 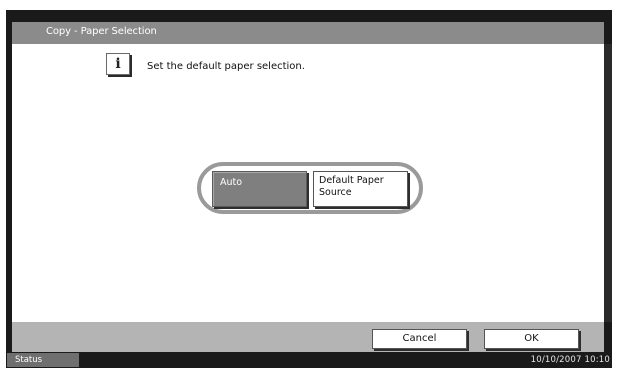 I want to click on page-title: Copy - Paper Selection, so click(x=101, y=31).